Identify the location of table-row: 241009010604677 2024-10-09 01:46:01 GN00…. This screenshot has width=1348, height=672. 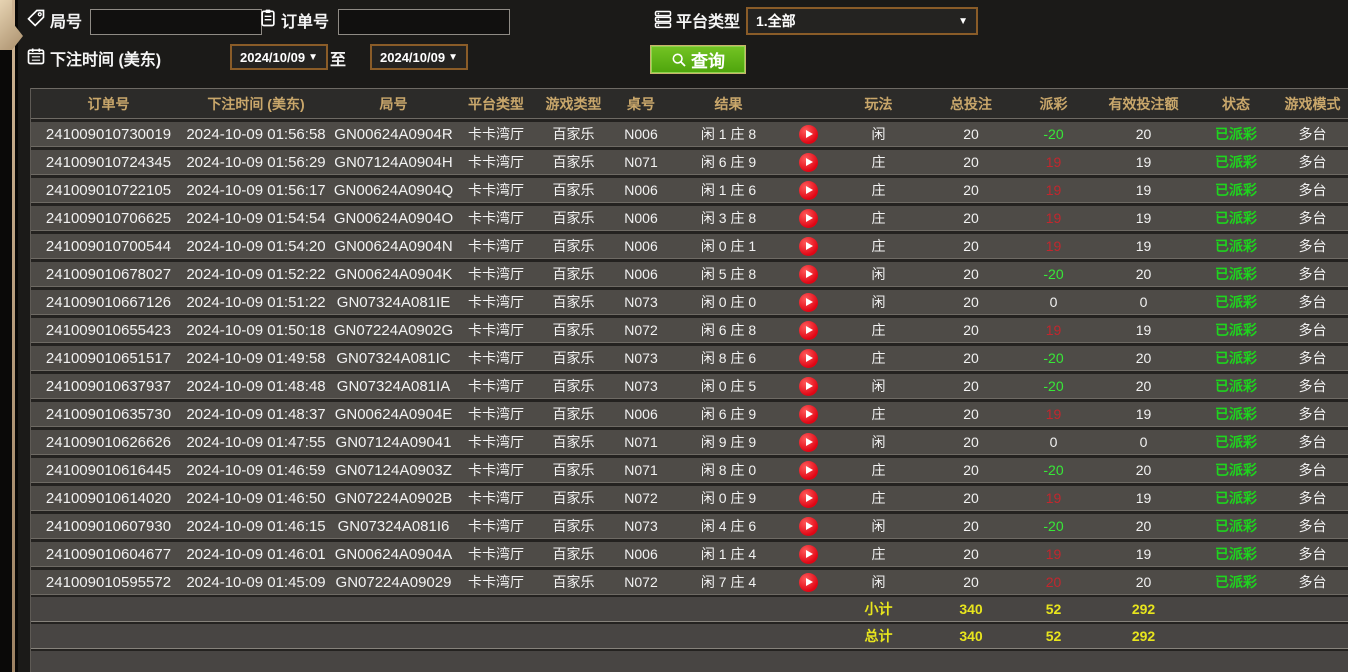
(689, 554).